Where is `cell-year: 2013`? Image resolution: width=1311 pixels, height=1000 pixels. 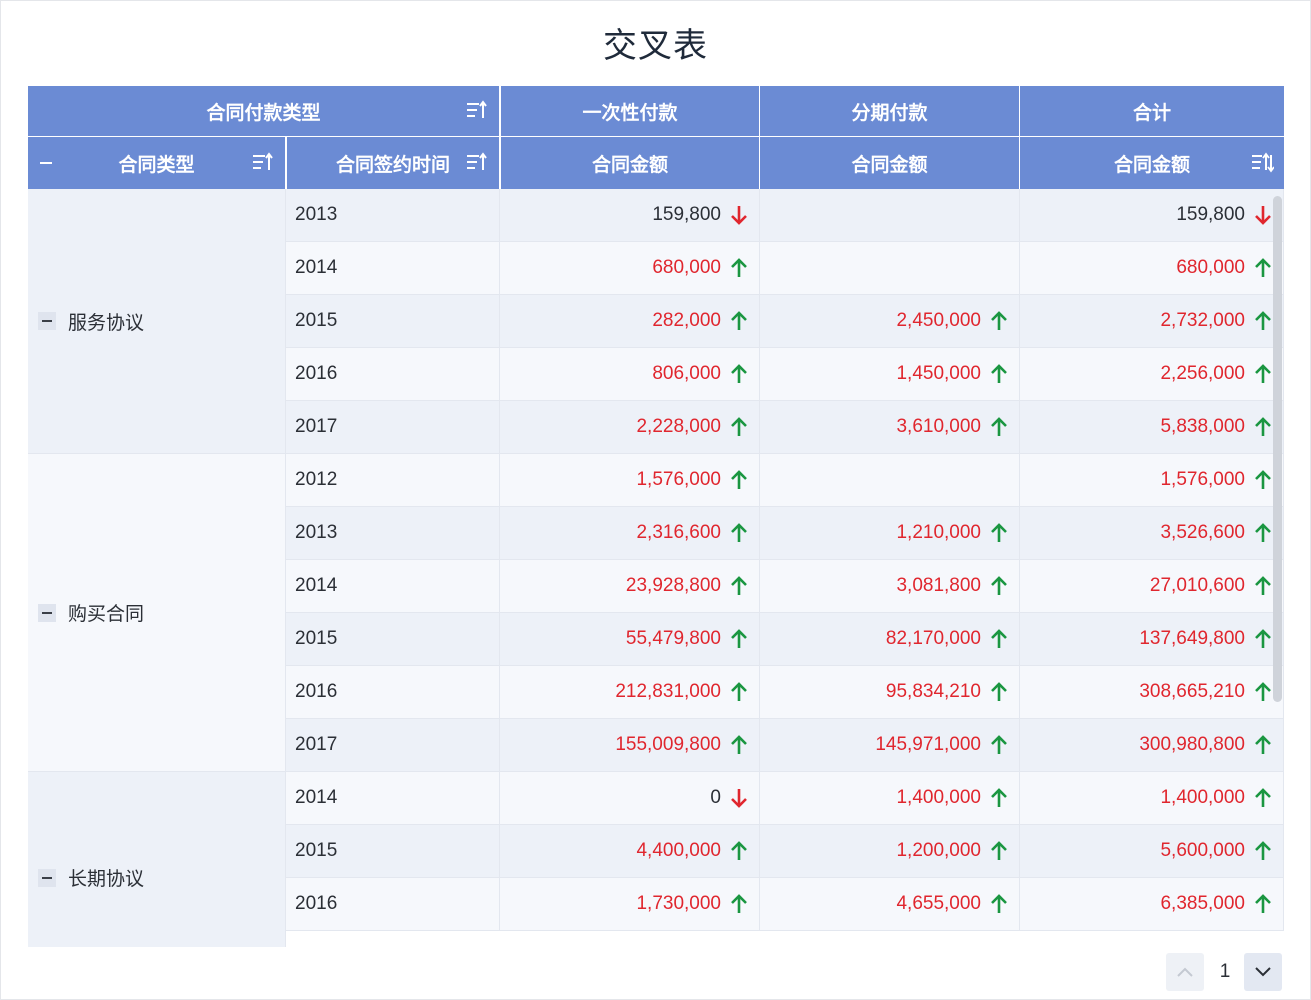
cell-year: 2013 is located at coordinates (393, 215).